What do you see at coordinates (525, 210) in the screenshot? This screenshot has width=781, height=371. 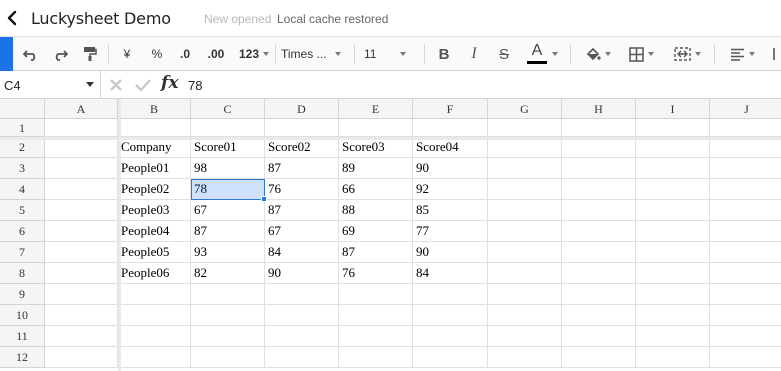 I see `cell-g5` at bounding box center [525, 210].